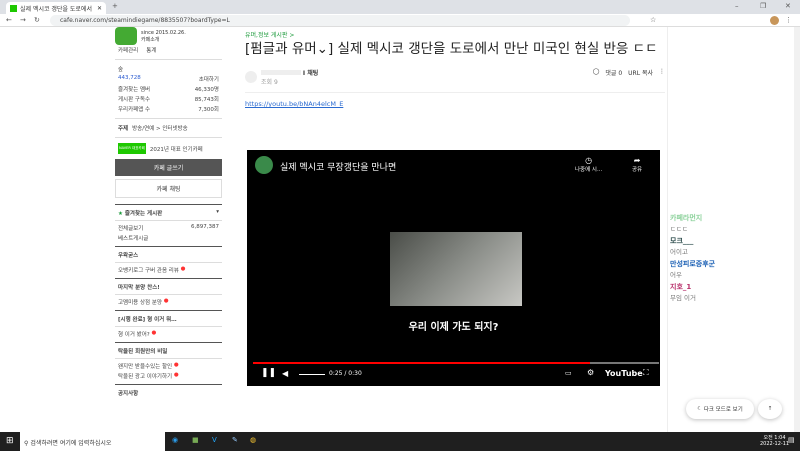 The width and height of the screenshot is (800, 451). Describe the element at coordinates (217, 213) in the screenshot. I see `chevron-down-icon: ▾` at that location.